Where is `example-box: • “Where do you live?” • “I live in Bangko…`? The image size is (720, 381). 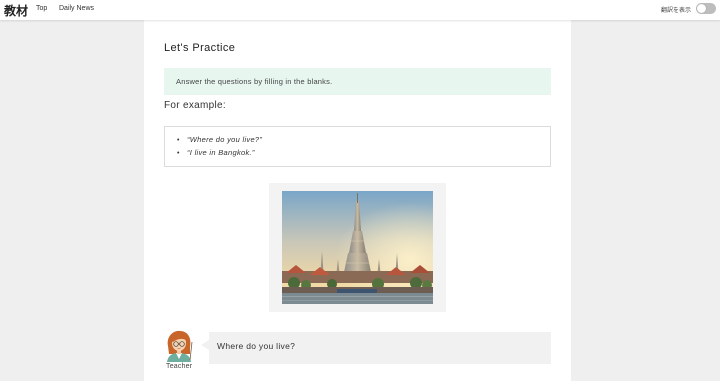
example-box: • “Where do you live?” • “I live in Bangko… is located at coordinates (357, 146).